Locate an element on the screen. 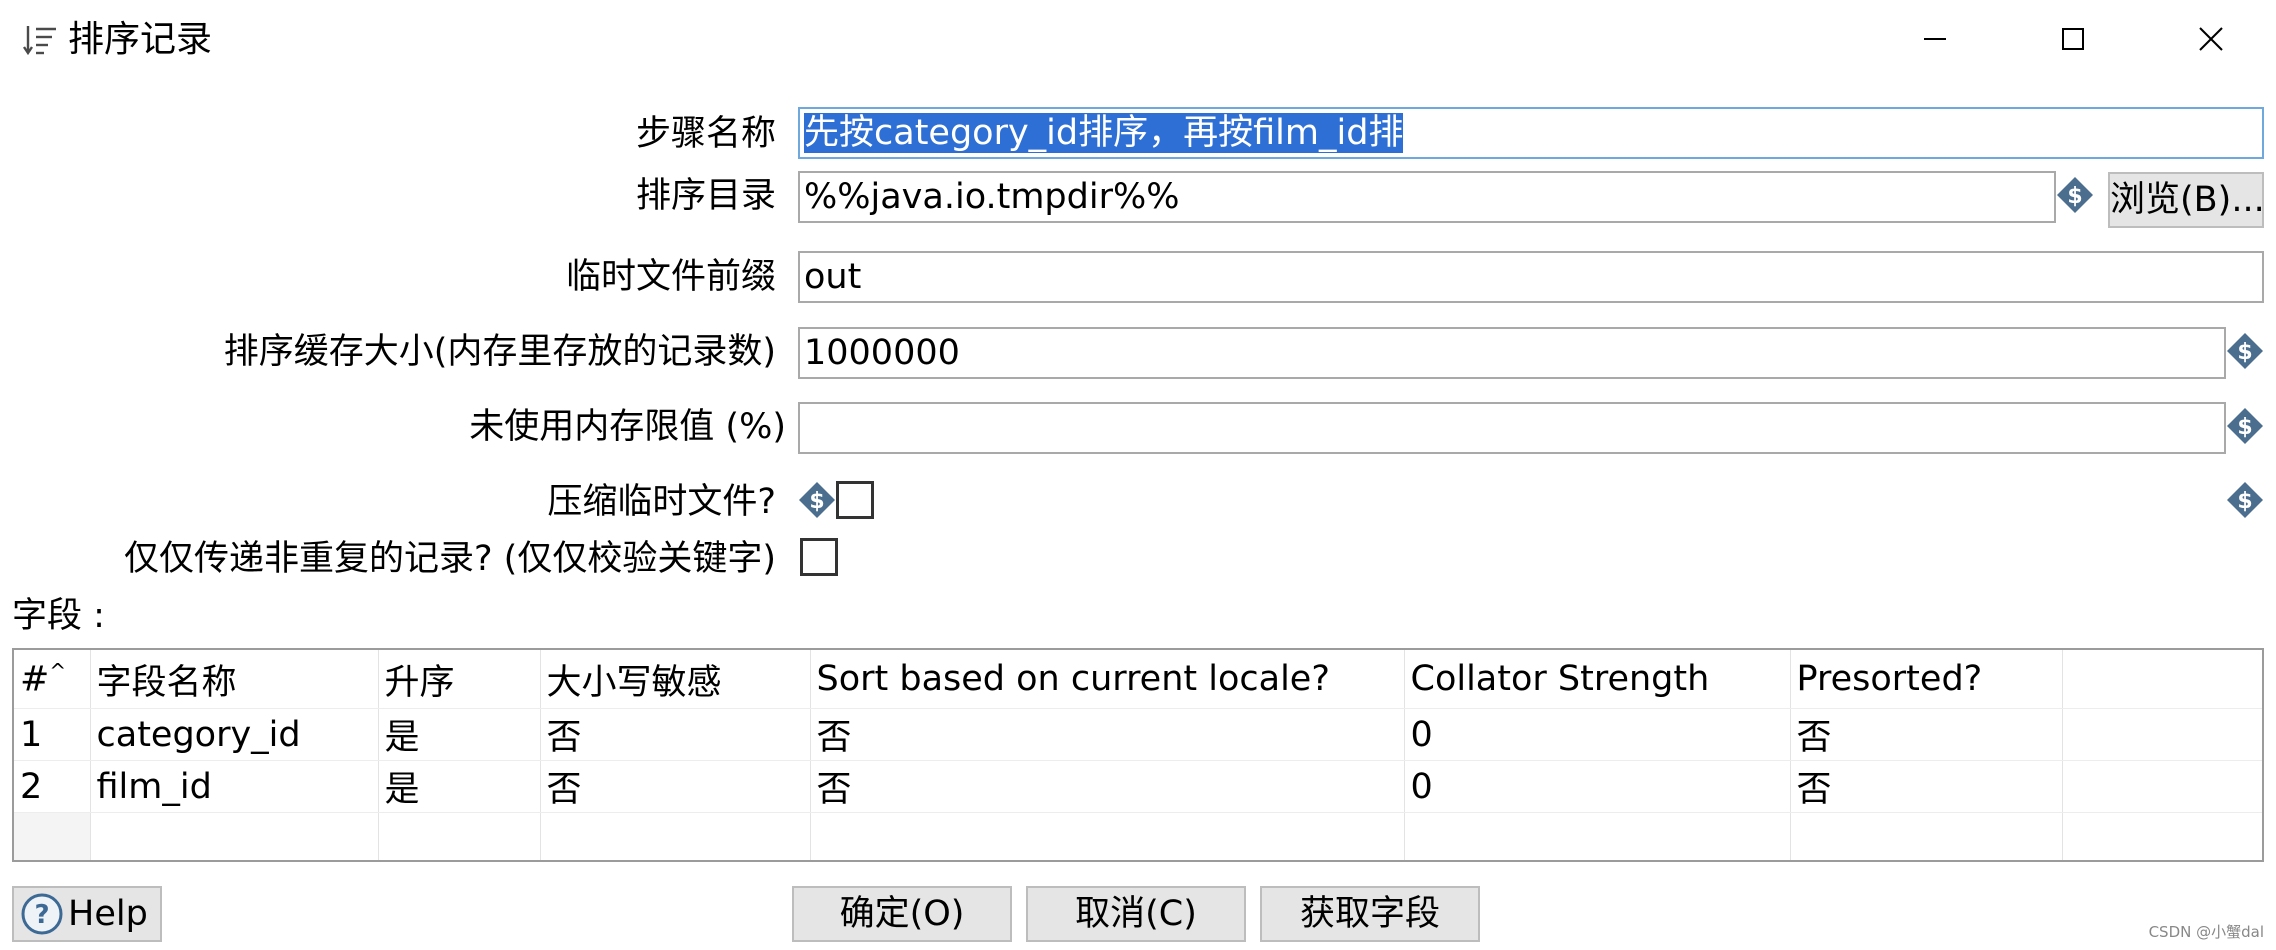  help-button: ? Help is located at coordinates (87, 914).